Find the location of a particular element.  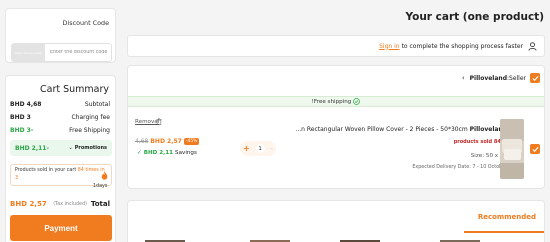

promotions-row: BHD 2,11- ⌄ Promotions is located at coordinates (61, 148).